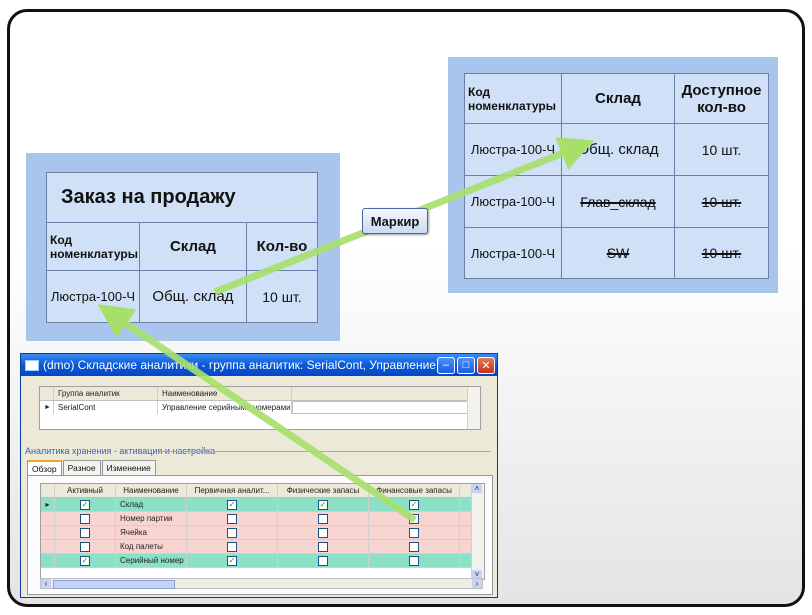  I want to click on checkbox-physical: ✓, so click(323, 504).